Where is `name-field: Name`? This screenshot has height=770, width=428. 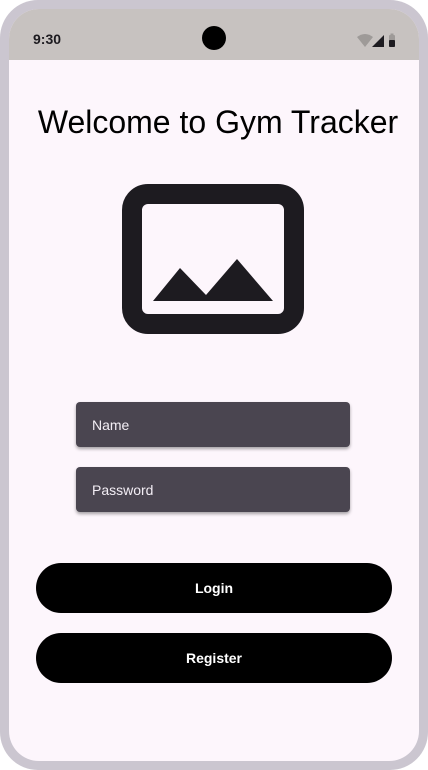 name-field: Name is located at coordinates (213, 424).